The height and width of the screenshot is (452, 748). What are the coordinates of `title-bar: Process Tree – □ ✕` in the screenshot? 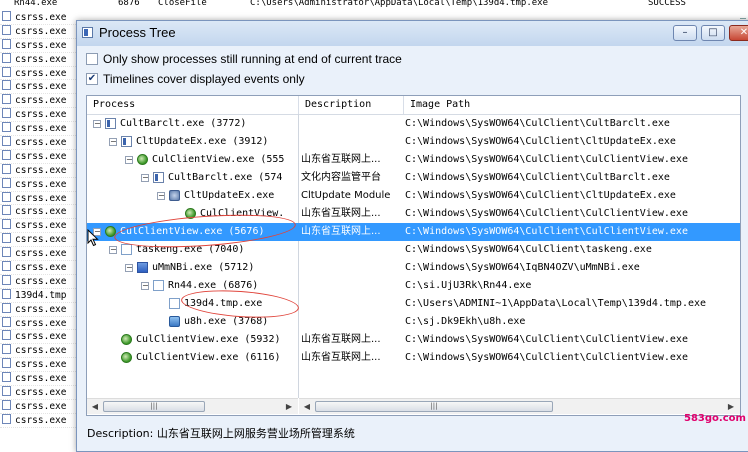 It's located at (412, 33).